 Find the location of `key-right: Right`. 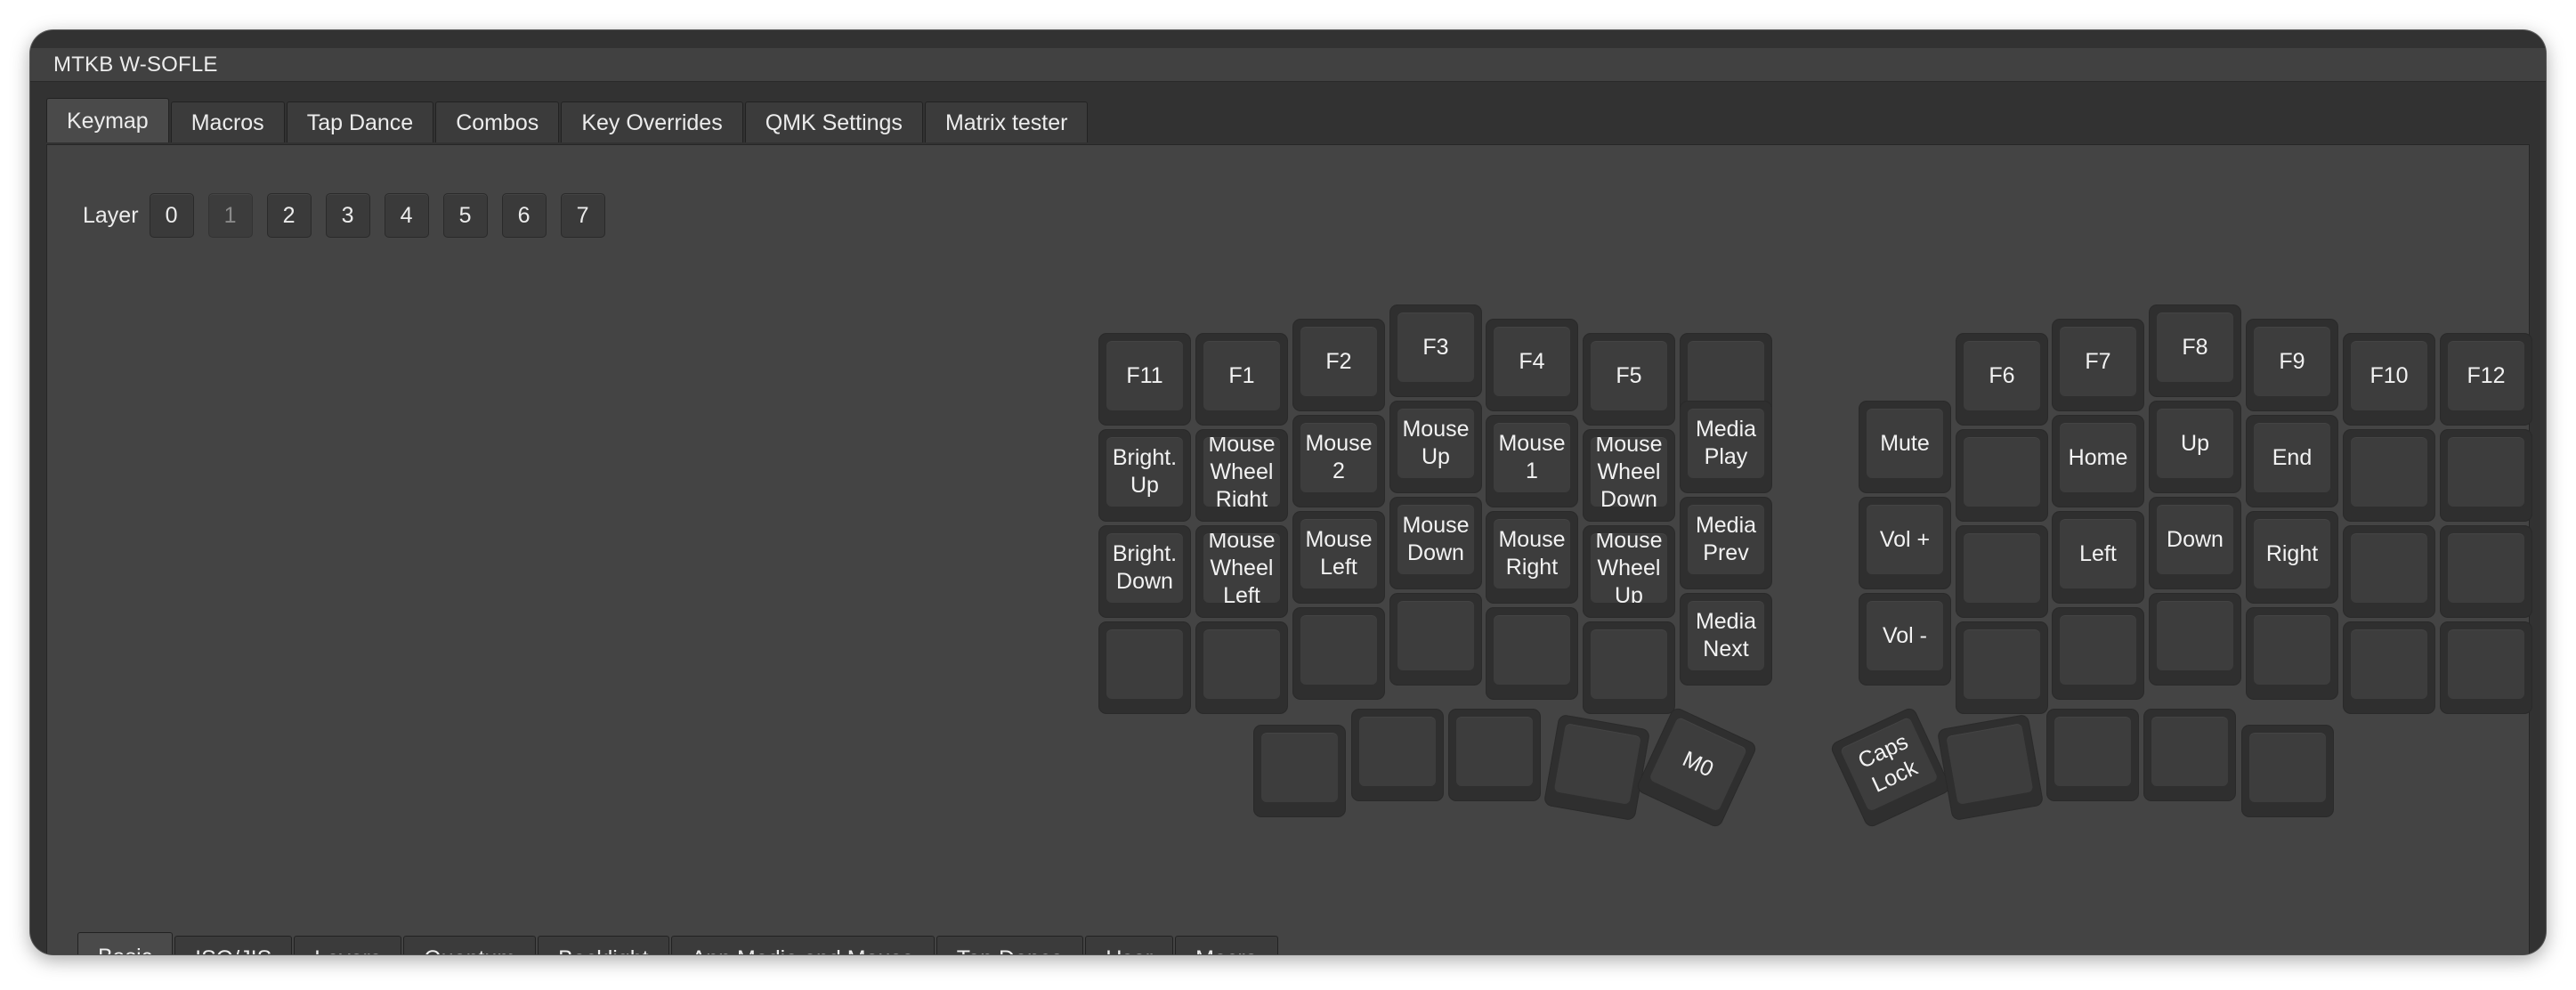

key-right: Right is located at coordinates (2292, 557).